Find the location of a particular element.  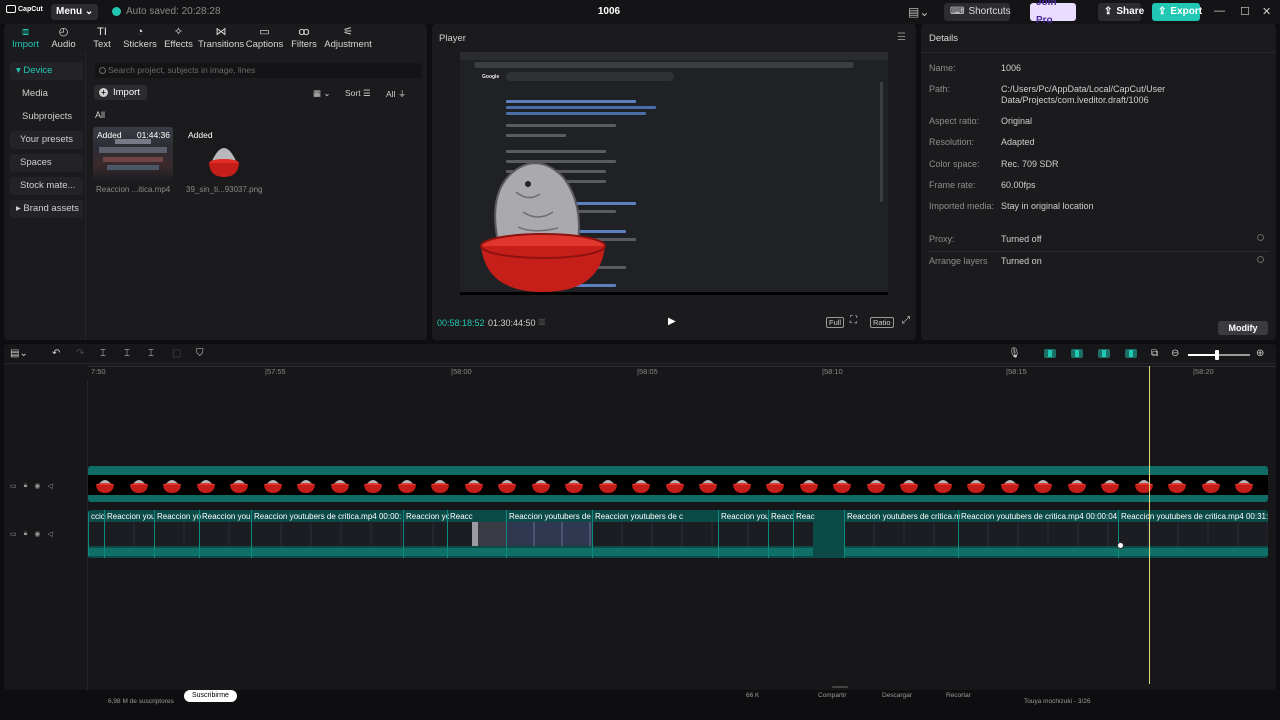

undo-icon: ↶ is located at coordinates (56, 353).